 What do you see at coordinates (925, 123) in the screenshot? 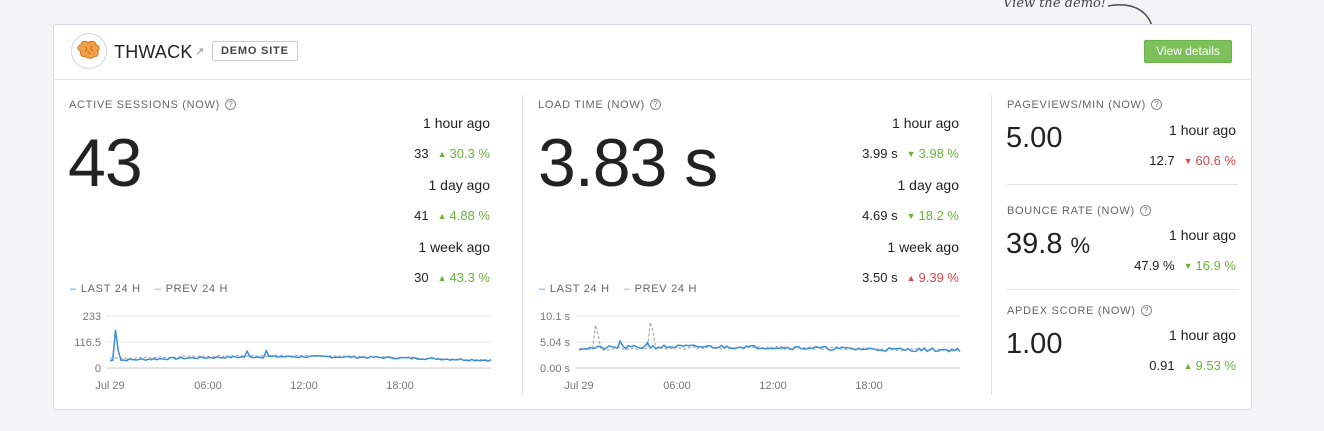
I see `lt-period-1: 1 hour ago` at bounding box center [925, 123].